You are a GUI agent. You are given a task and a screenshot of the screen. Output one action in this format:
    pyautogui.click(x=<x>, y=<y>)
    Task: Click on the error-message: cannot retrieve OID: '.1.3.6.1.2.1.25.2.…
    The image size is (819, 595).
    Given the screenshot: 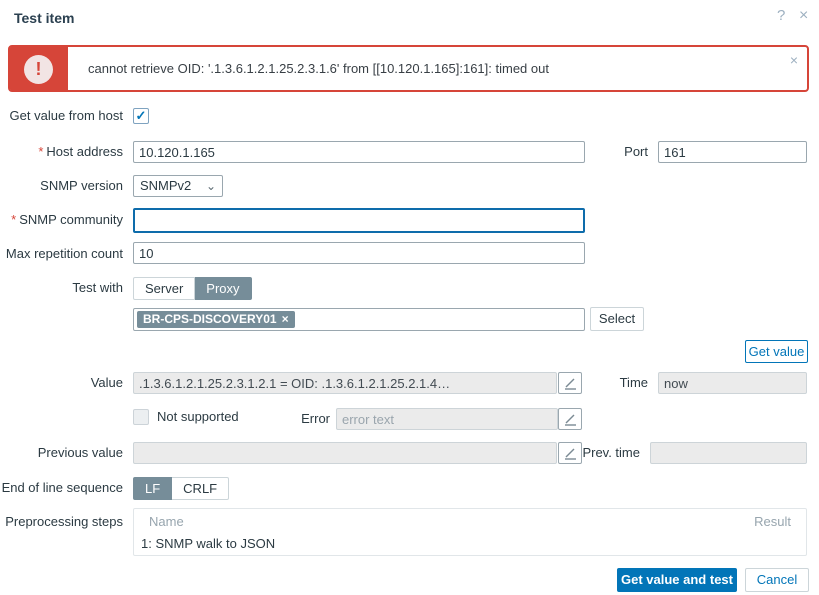 What is the action you would take?
    pyautogui.click(x=318, y=68)
    